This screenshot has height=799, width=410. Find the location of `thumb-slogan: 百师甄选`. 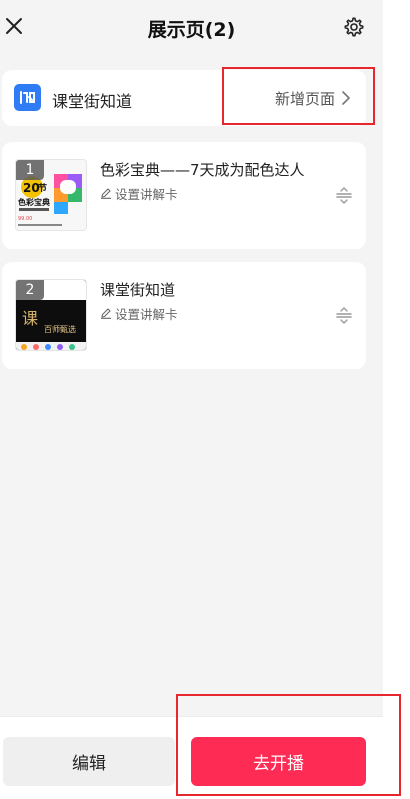

thumb-slogan: 百师甄选 is located at coordinates (60, 329).